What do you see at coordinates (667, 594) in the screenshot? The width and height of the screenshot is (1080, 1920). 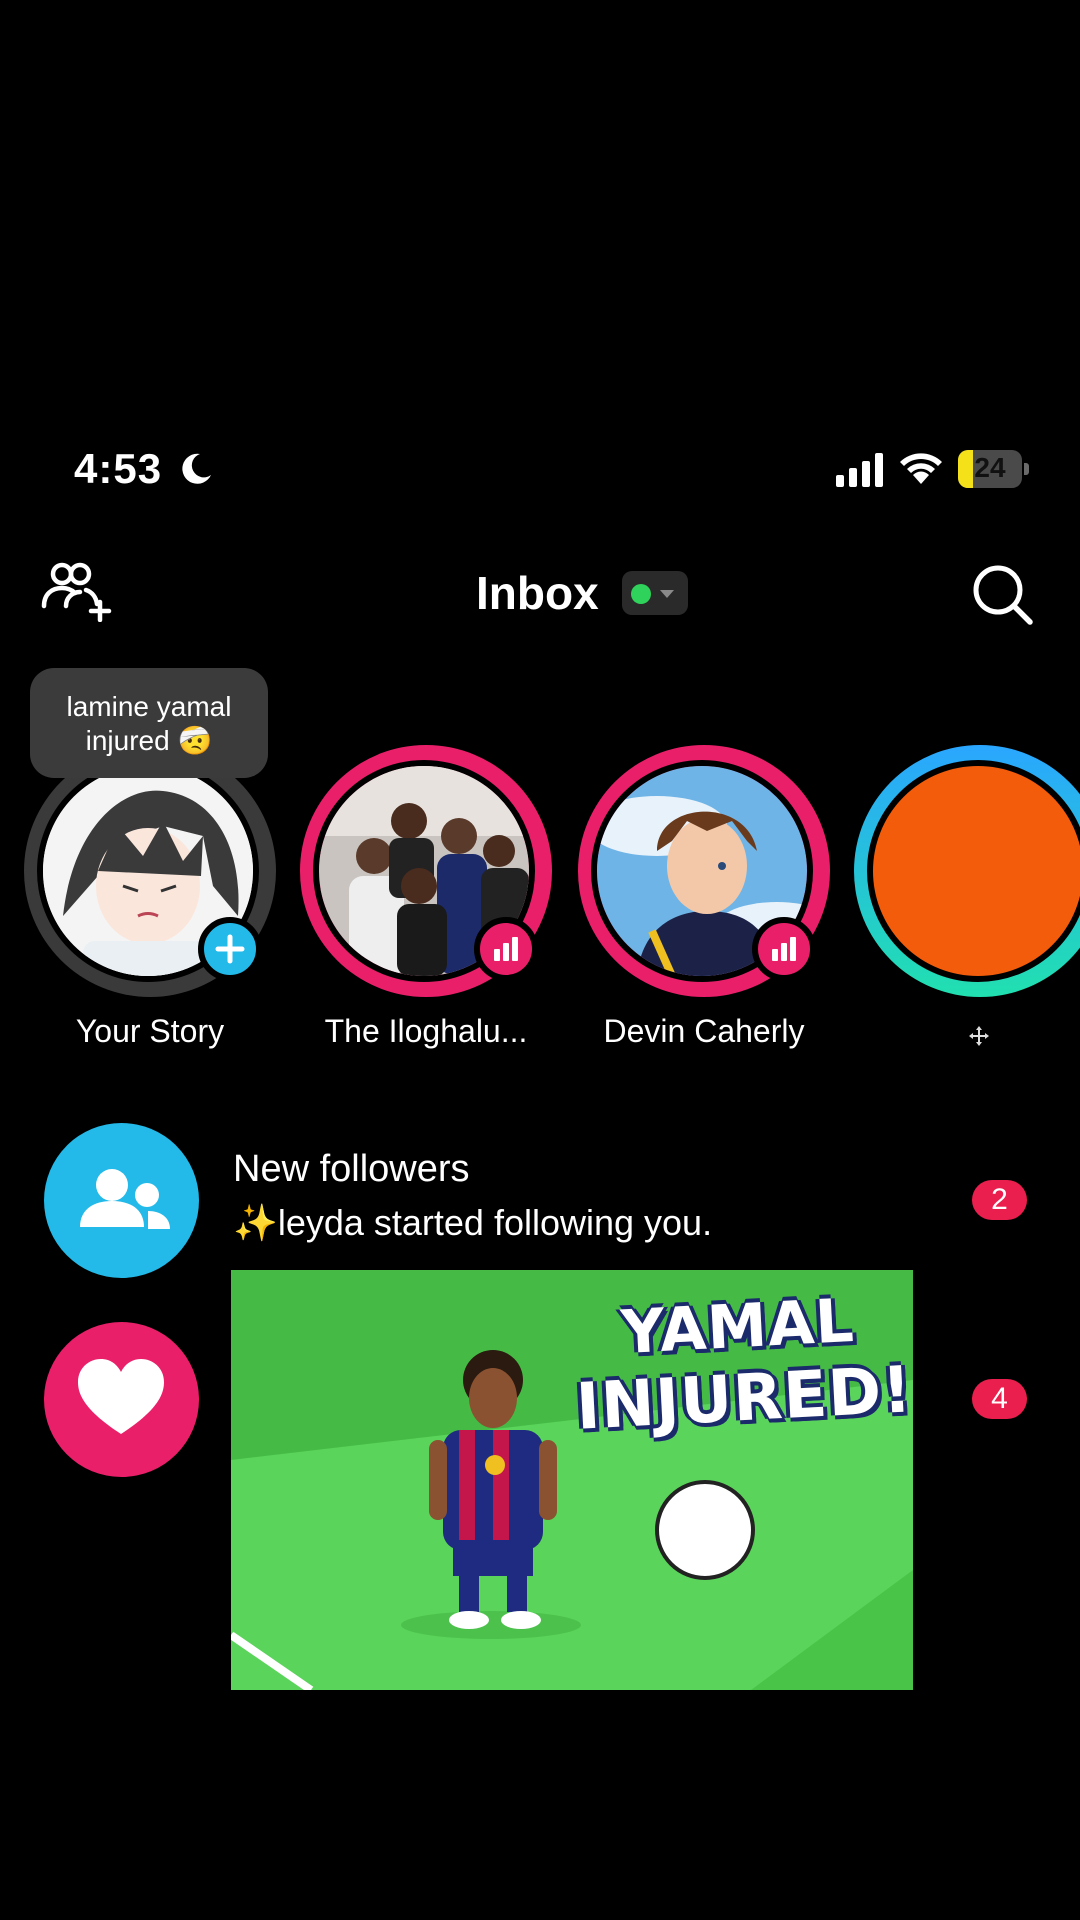 I see `chevron-down-icon` at bounding box center [667, 594].